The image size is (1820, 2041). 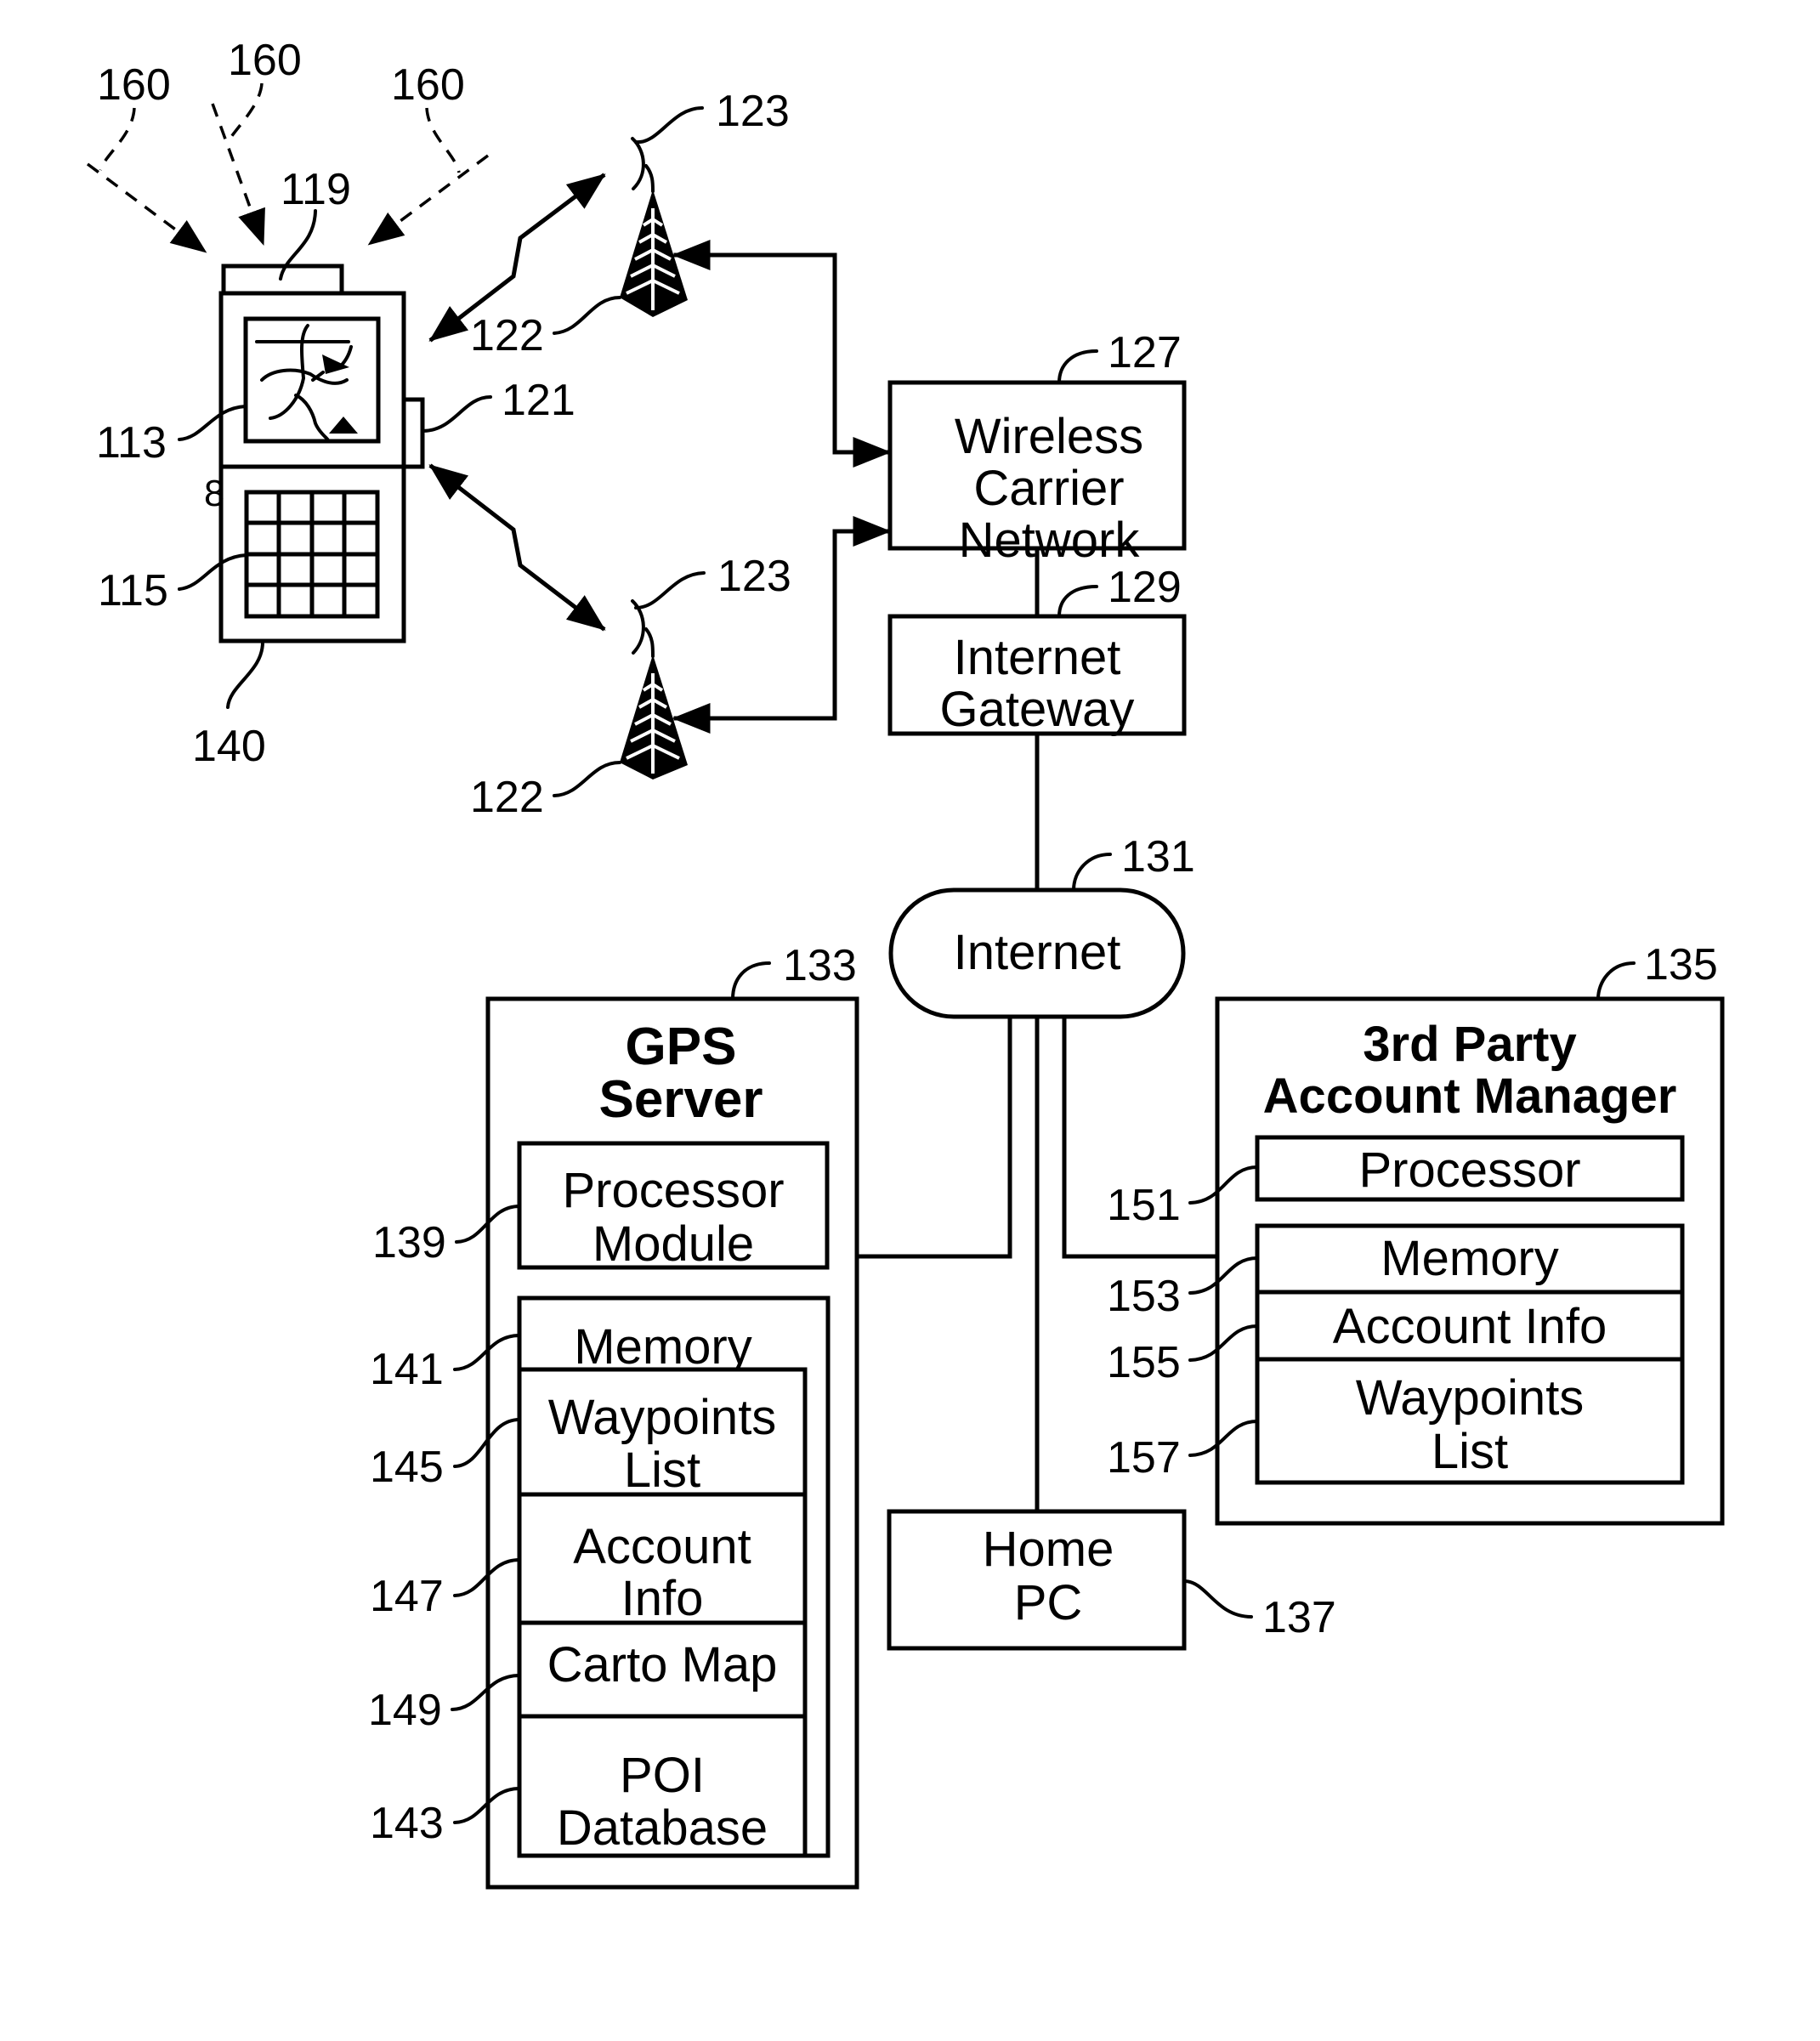 What do you see at coordinates (134, 85) in the screenshot?
I see `ref-label-160-left: 160` at bounding box center [134, 85].